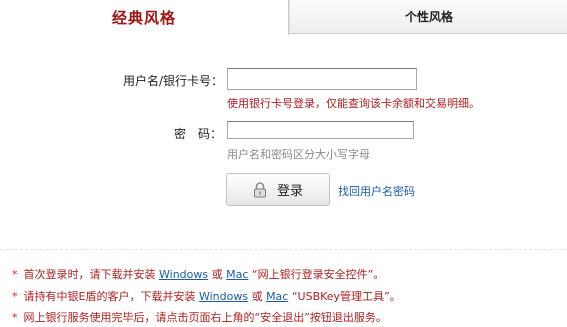 The image size is (567, 327). I want to click on notice-text: “USBKey管理工具”。, so click(346, 296).